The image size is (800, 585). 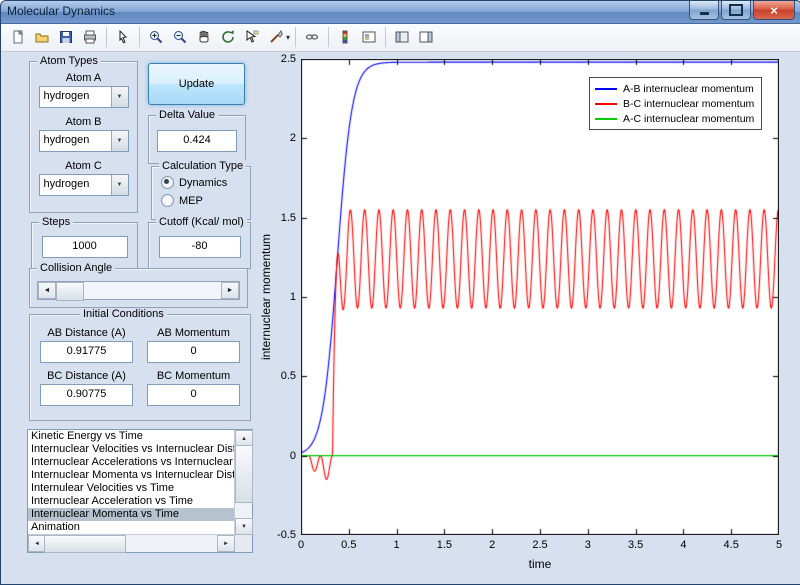 I want to click on list-item: Internulear Velocities vs Time, so click(x=131, y=488).